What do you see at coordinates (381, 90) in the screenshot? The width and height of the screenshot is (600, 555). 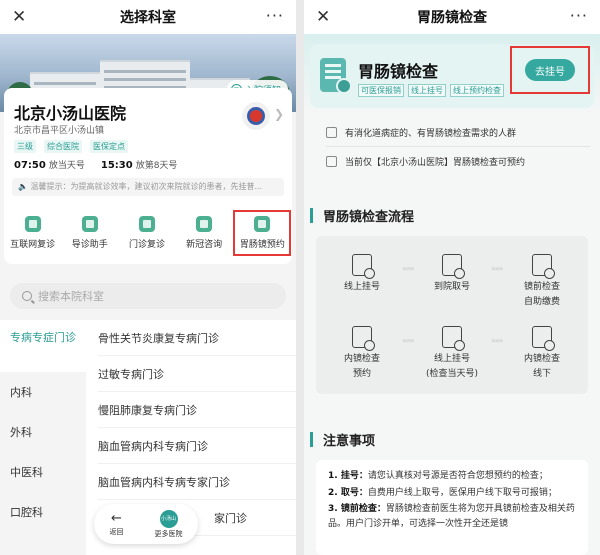 I see `service-tag: 可医保报销` at bounding box center [381, 90].